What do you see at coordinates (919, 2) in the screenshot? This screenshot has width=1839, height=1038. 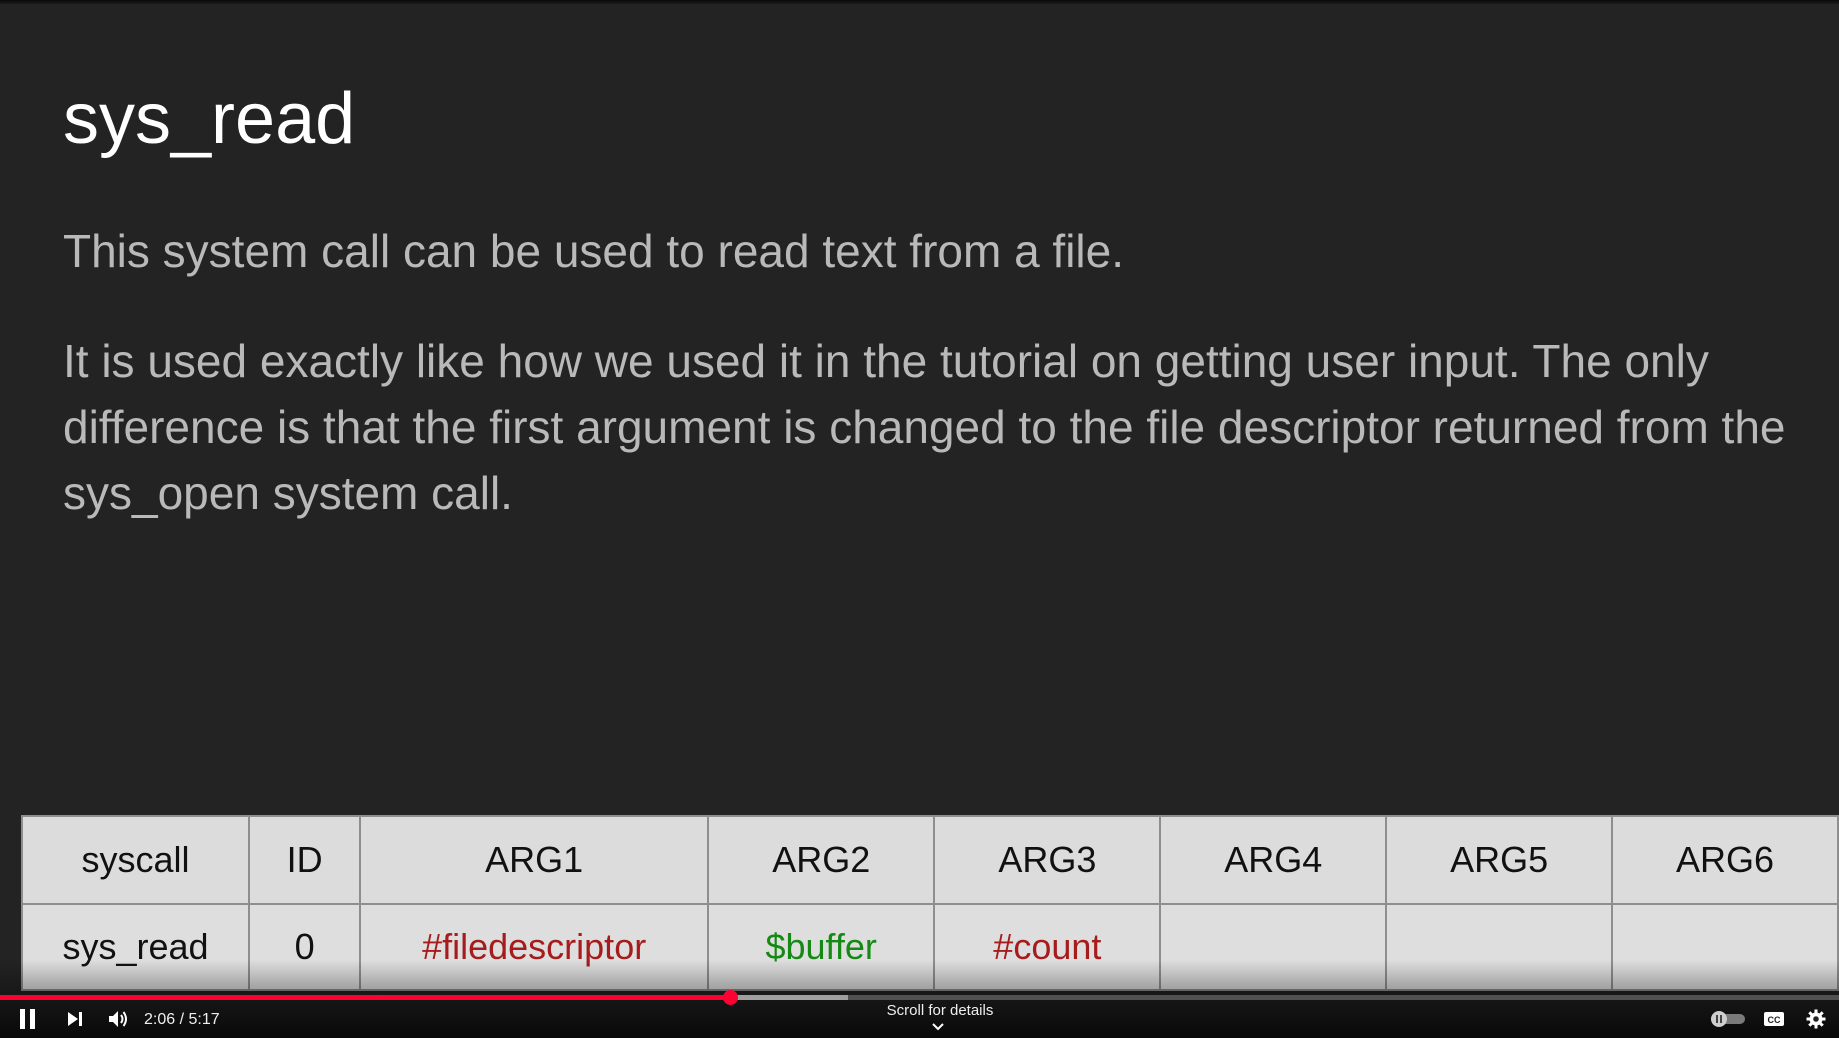 I see `top-edge` at bounding box center [919, 2].